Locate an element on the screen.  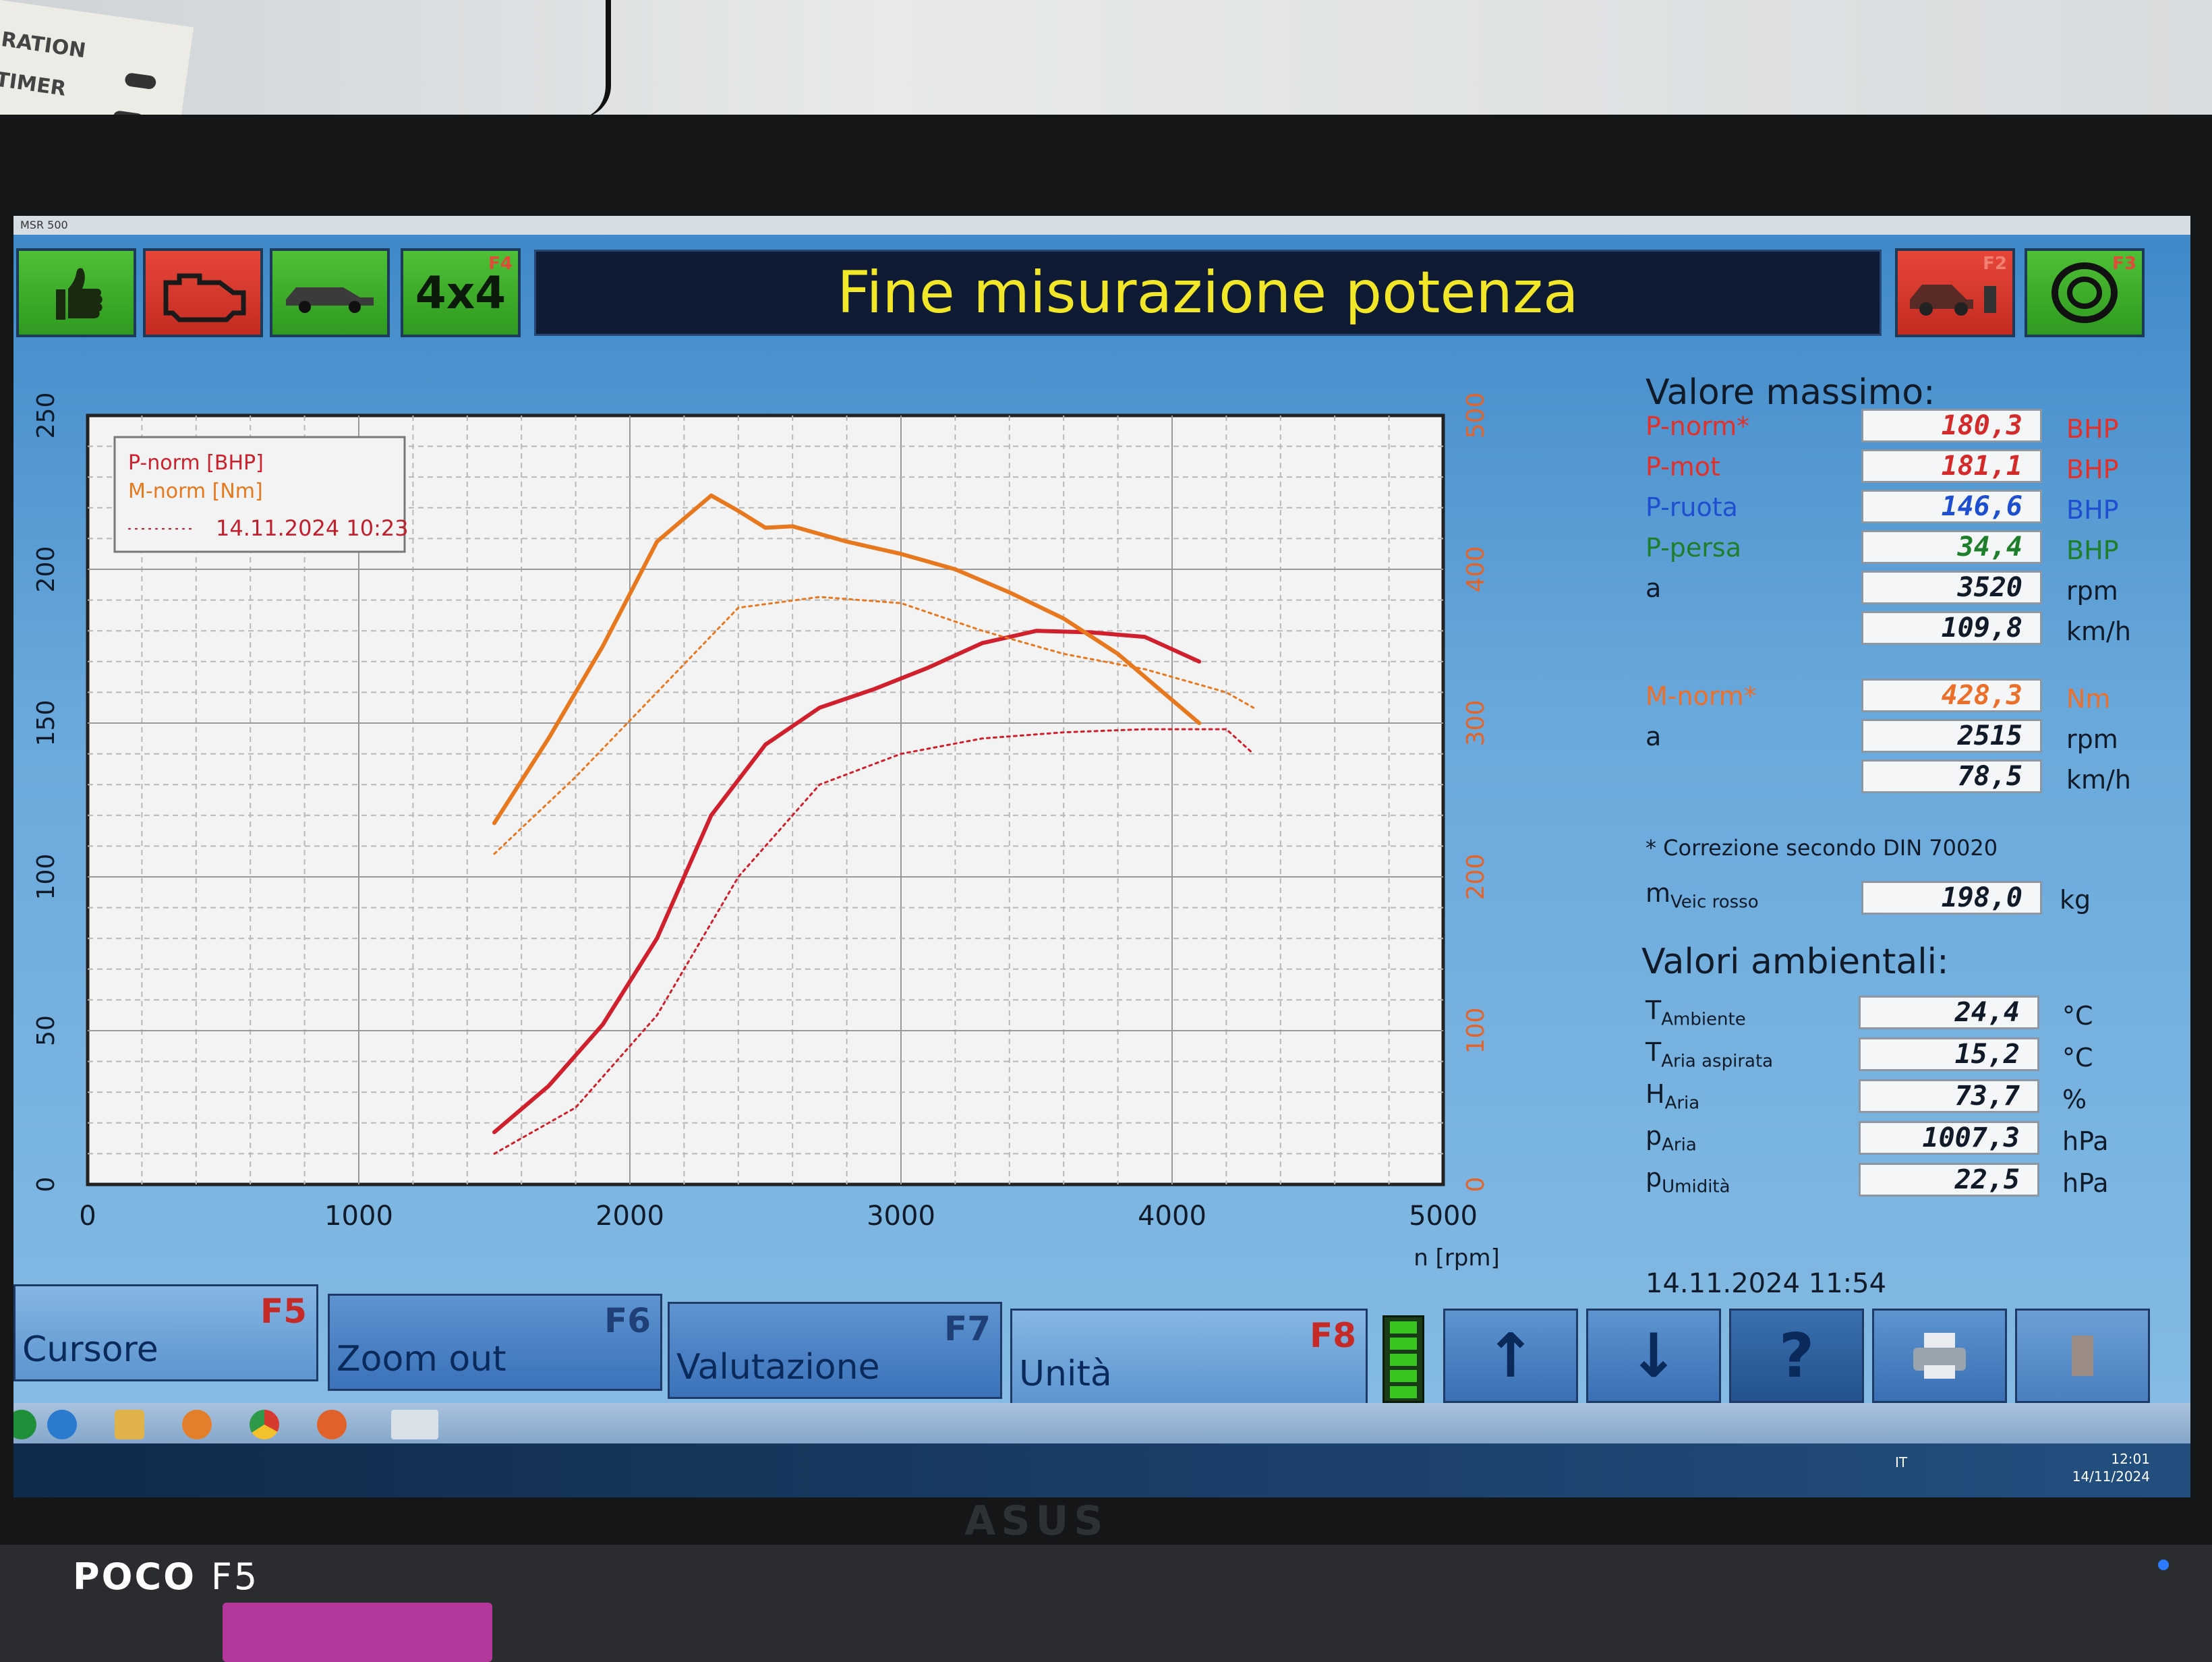
paper-line-1: RATION is located at coordinates (44, 45).